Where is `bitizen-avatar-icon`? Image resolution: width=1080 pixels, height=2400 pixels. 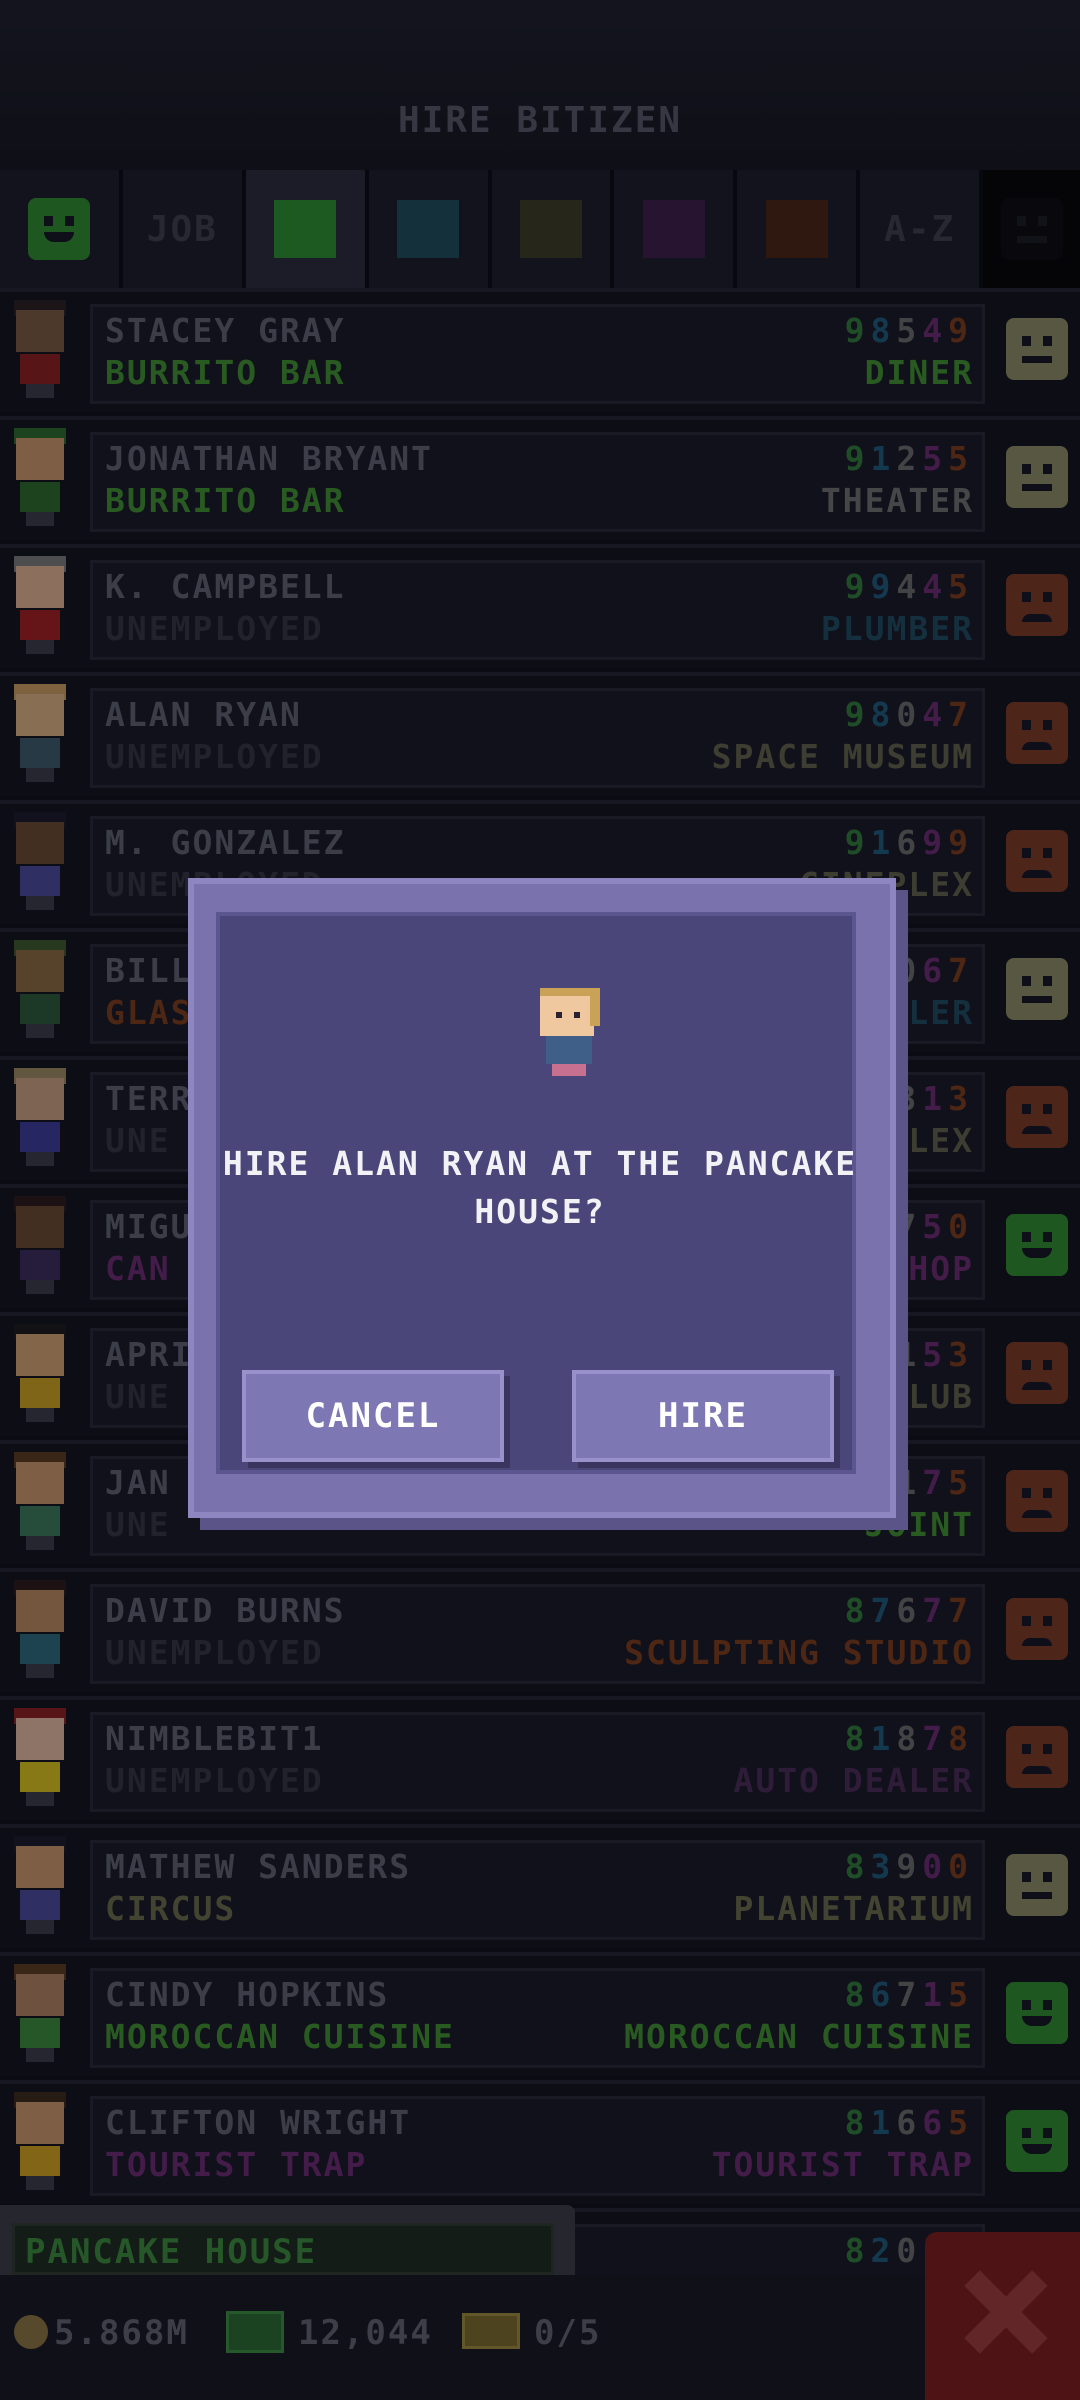 bitizen-avatar-icon is located at coordinates (570, 1034).